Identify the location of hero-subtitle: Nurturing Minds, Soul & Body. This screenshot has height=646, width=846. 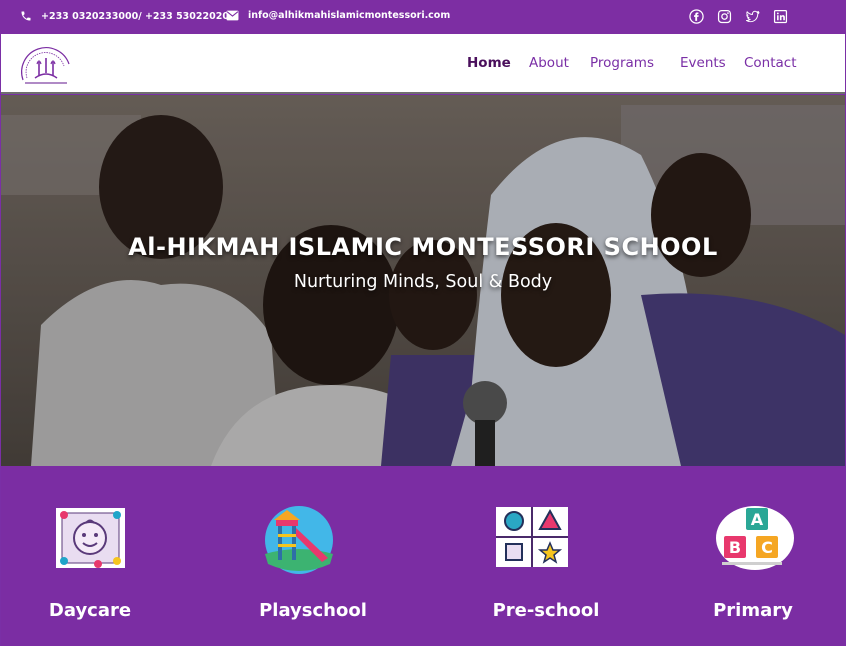
(423, 282).